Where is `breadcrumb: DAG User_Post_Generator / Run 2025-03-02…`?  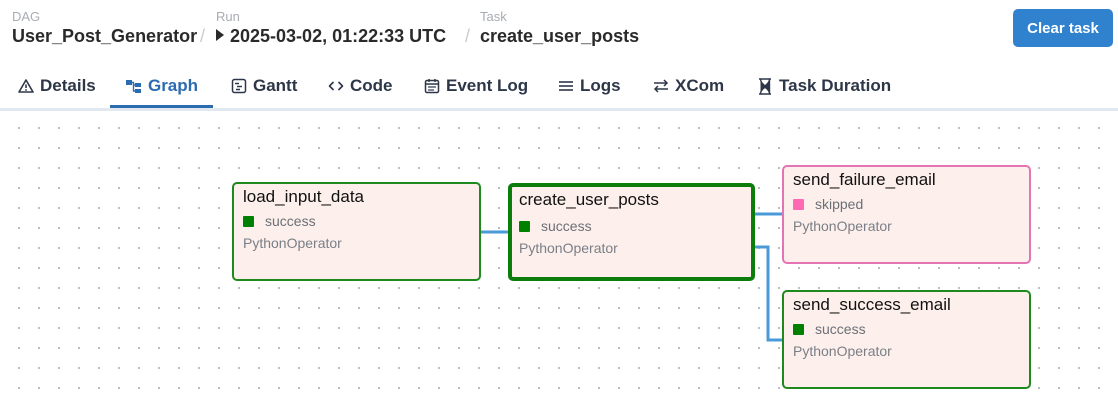
breadcrumb: DAG User_Post_Generator / Run 2025-03-02… is located at coordinates (559, 29).